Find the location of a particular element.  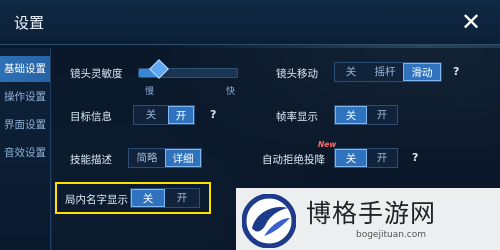

slider-min-label: 慢 is located at coordinates (150, 92).